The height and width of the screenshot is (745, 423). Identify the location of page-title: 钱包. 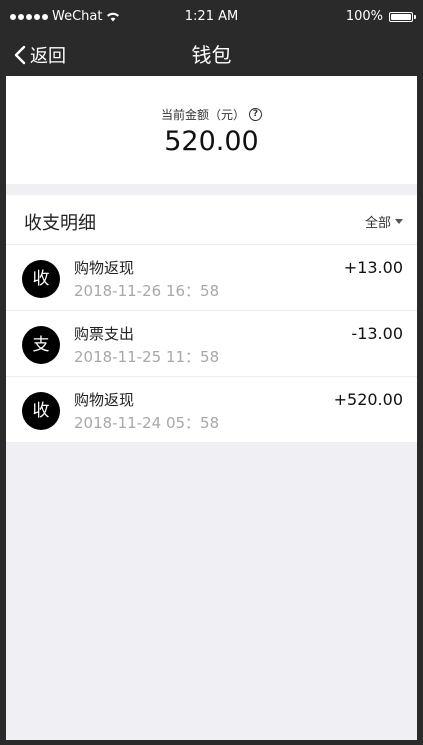
(211, 55).